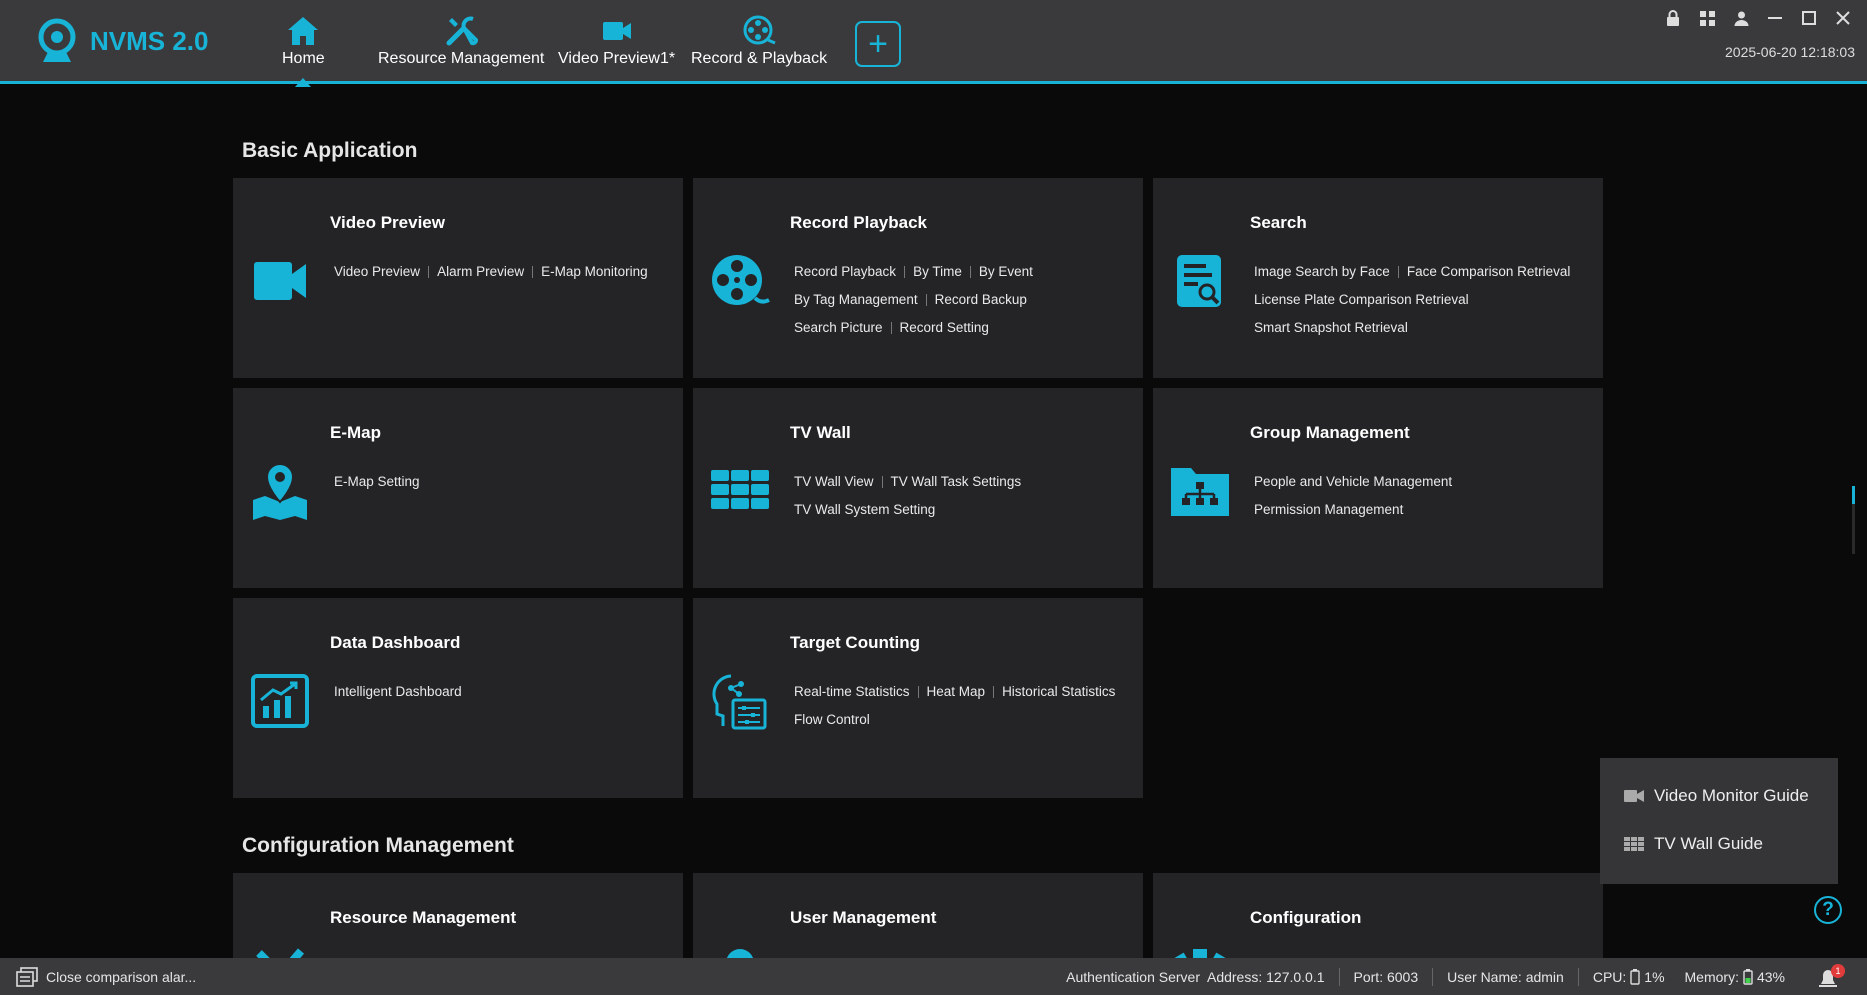 Image resolution: width=1867 pixels, height=995 pixels. Describe the element at coordinates (1505, 977) in the screenshot. I see `username-text: User Name: admin` at that location.